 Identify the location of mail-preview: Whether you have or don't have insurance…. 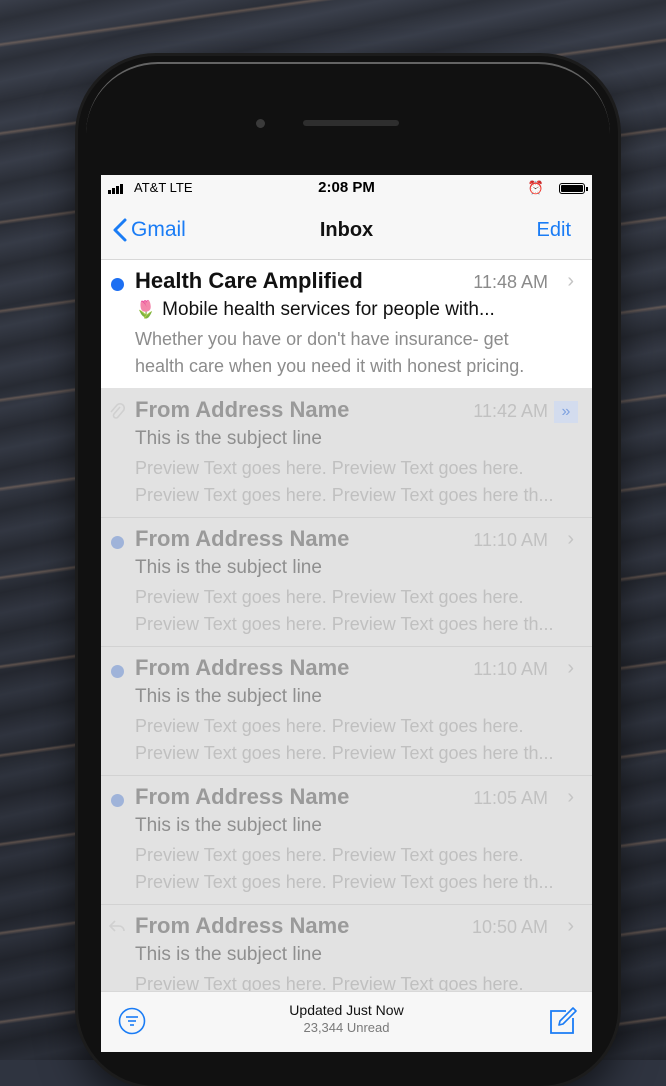
(355, 353).